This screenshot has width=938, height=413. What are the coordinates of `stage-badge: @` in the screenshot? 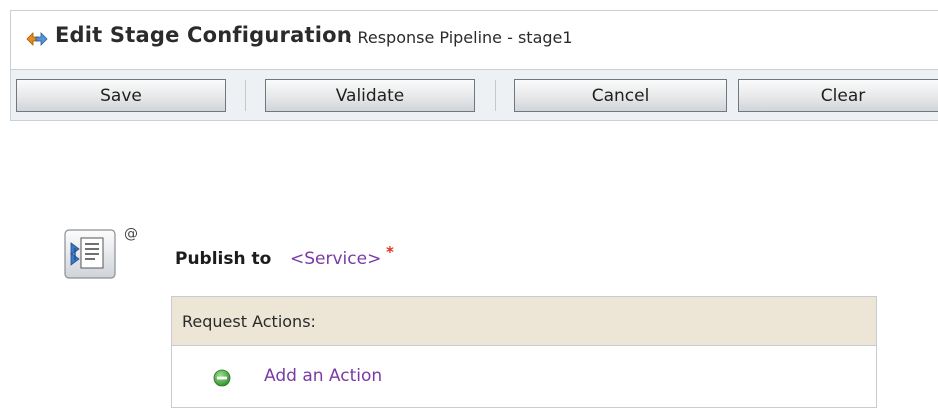 It's located at (131, 234).